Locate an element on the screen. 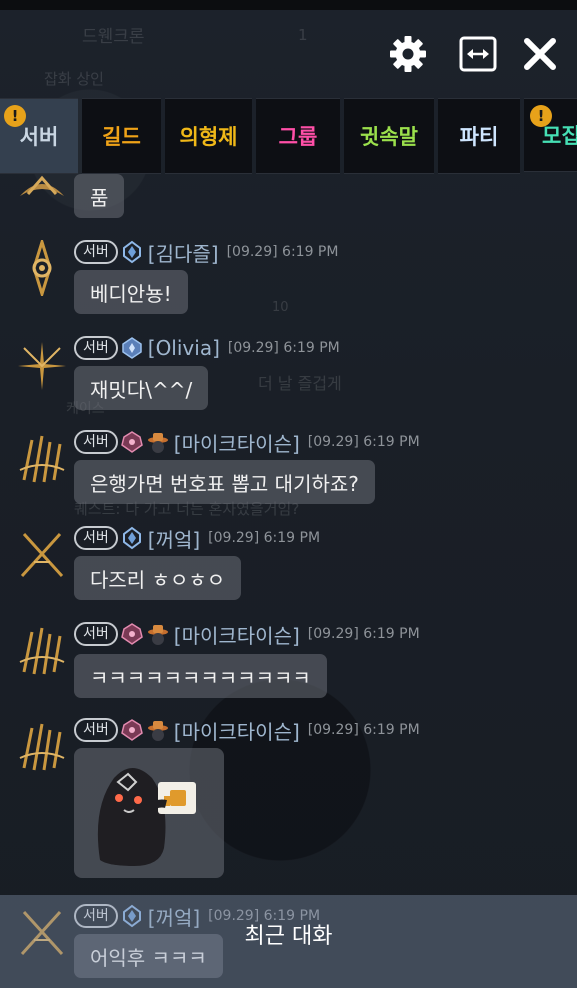 The width and height of the screenshot is (577, 988). player-name: [꺼엌] is located at coordinates (174, 538).